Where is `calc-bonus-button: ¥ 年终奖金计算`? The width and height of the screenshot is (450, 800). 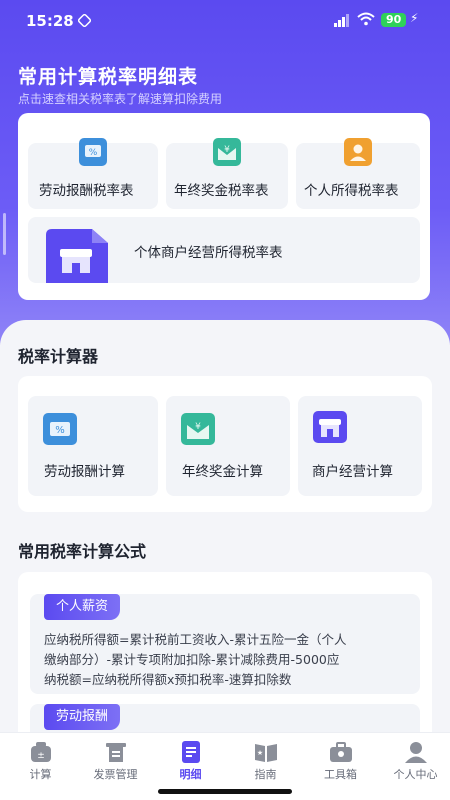
calc-bonus-button: ¥ 年终奖金计算 is located at coordinates (228, 446).